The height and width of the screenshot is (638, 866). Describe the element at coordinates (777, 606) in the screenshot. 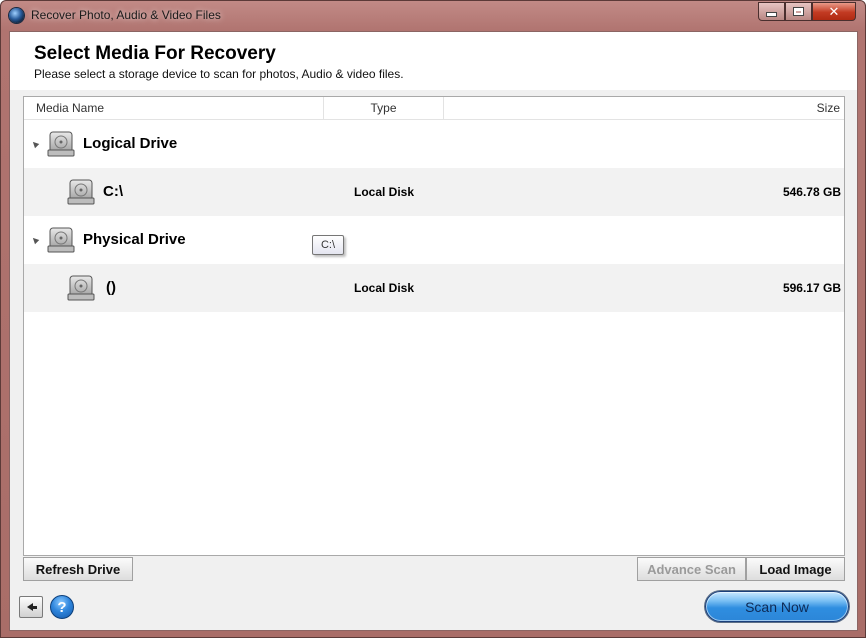

I see `scan-now-button: Scan Now` at that location.